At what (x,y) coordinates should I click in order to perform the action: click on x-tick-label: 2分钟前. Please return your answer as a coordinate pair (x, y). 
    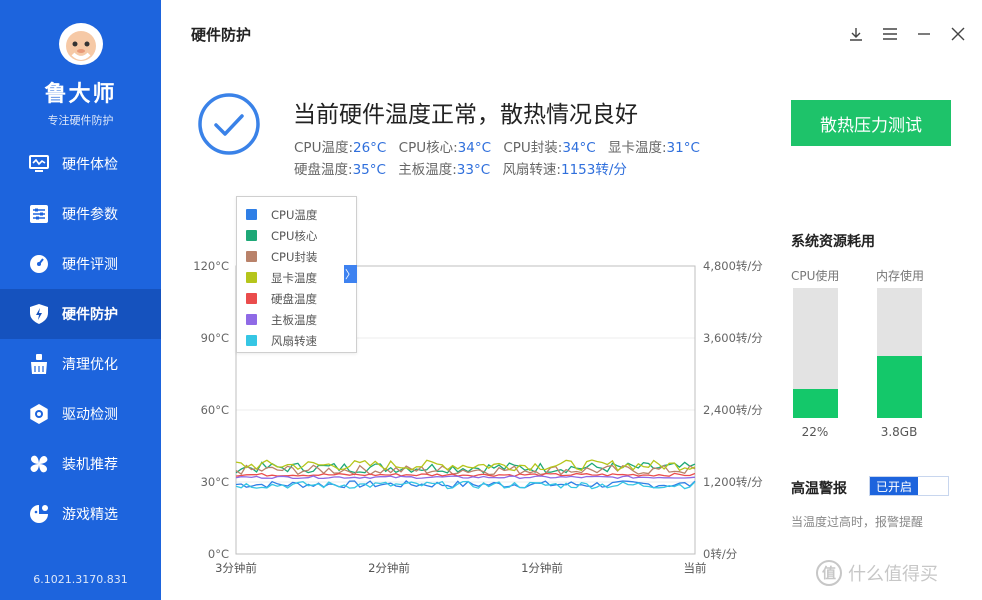
    Looking at the image, I should click on (389, 568).